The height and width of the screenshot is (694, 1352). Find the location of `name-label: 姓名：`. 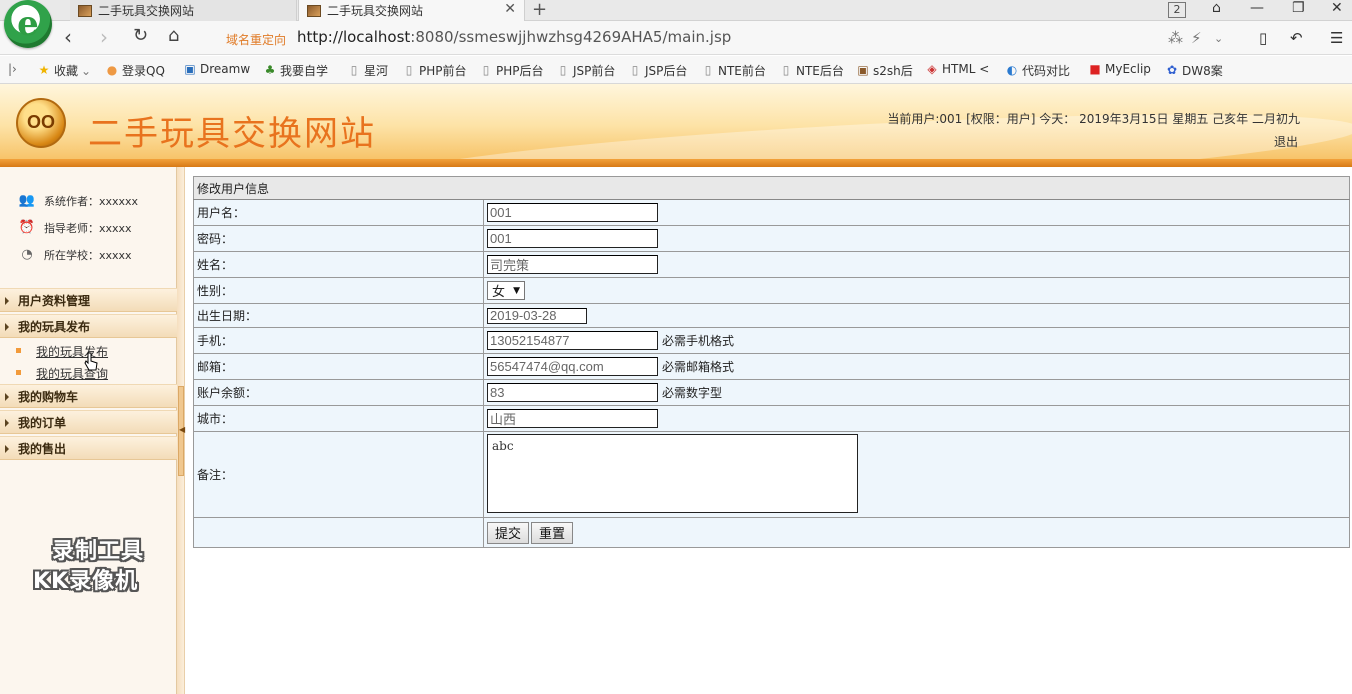

name-label: 姓名： is located at coordinates (338, 264).